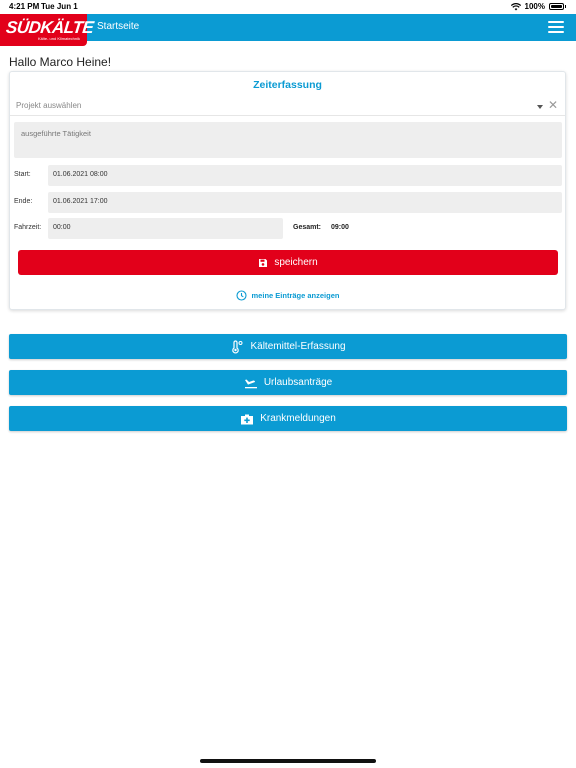 This screenshot has width=576, height=768. What do you see at coordinates (237, 346) in the screenshot?
I see `thermometer-icon` at bounding box center [237, 346].